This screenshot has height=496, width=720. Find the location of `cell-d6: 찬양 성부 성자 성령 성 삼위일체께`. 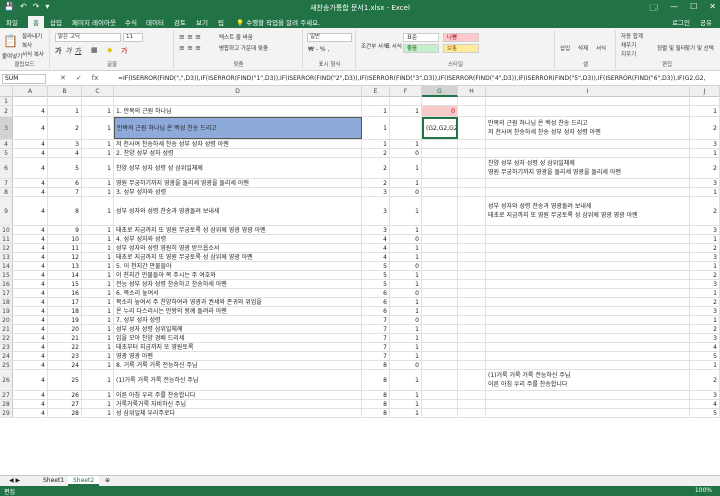

cell-d6: 찬양 성부 성자 성령 성 삼위일체께 is located at coordinates (238, 168).